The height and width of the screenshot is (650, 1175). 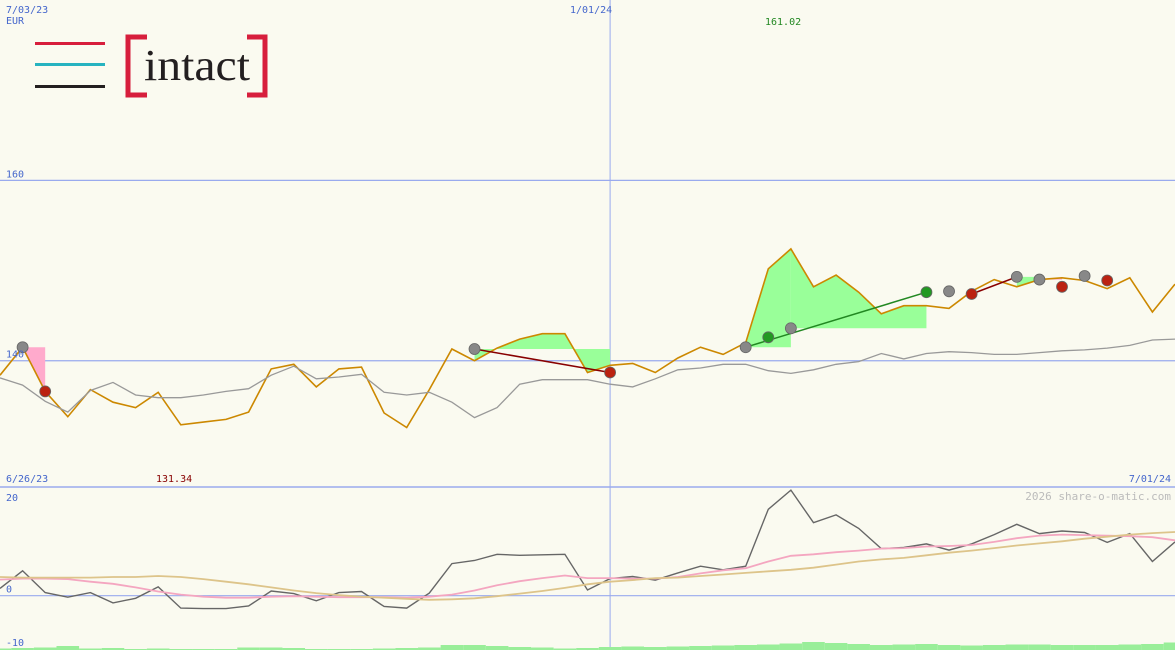 I want to click on logo-bar-black, so click(x=70, y=86).